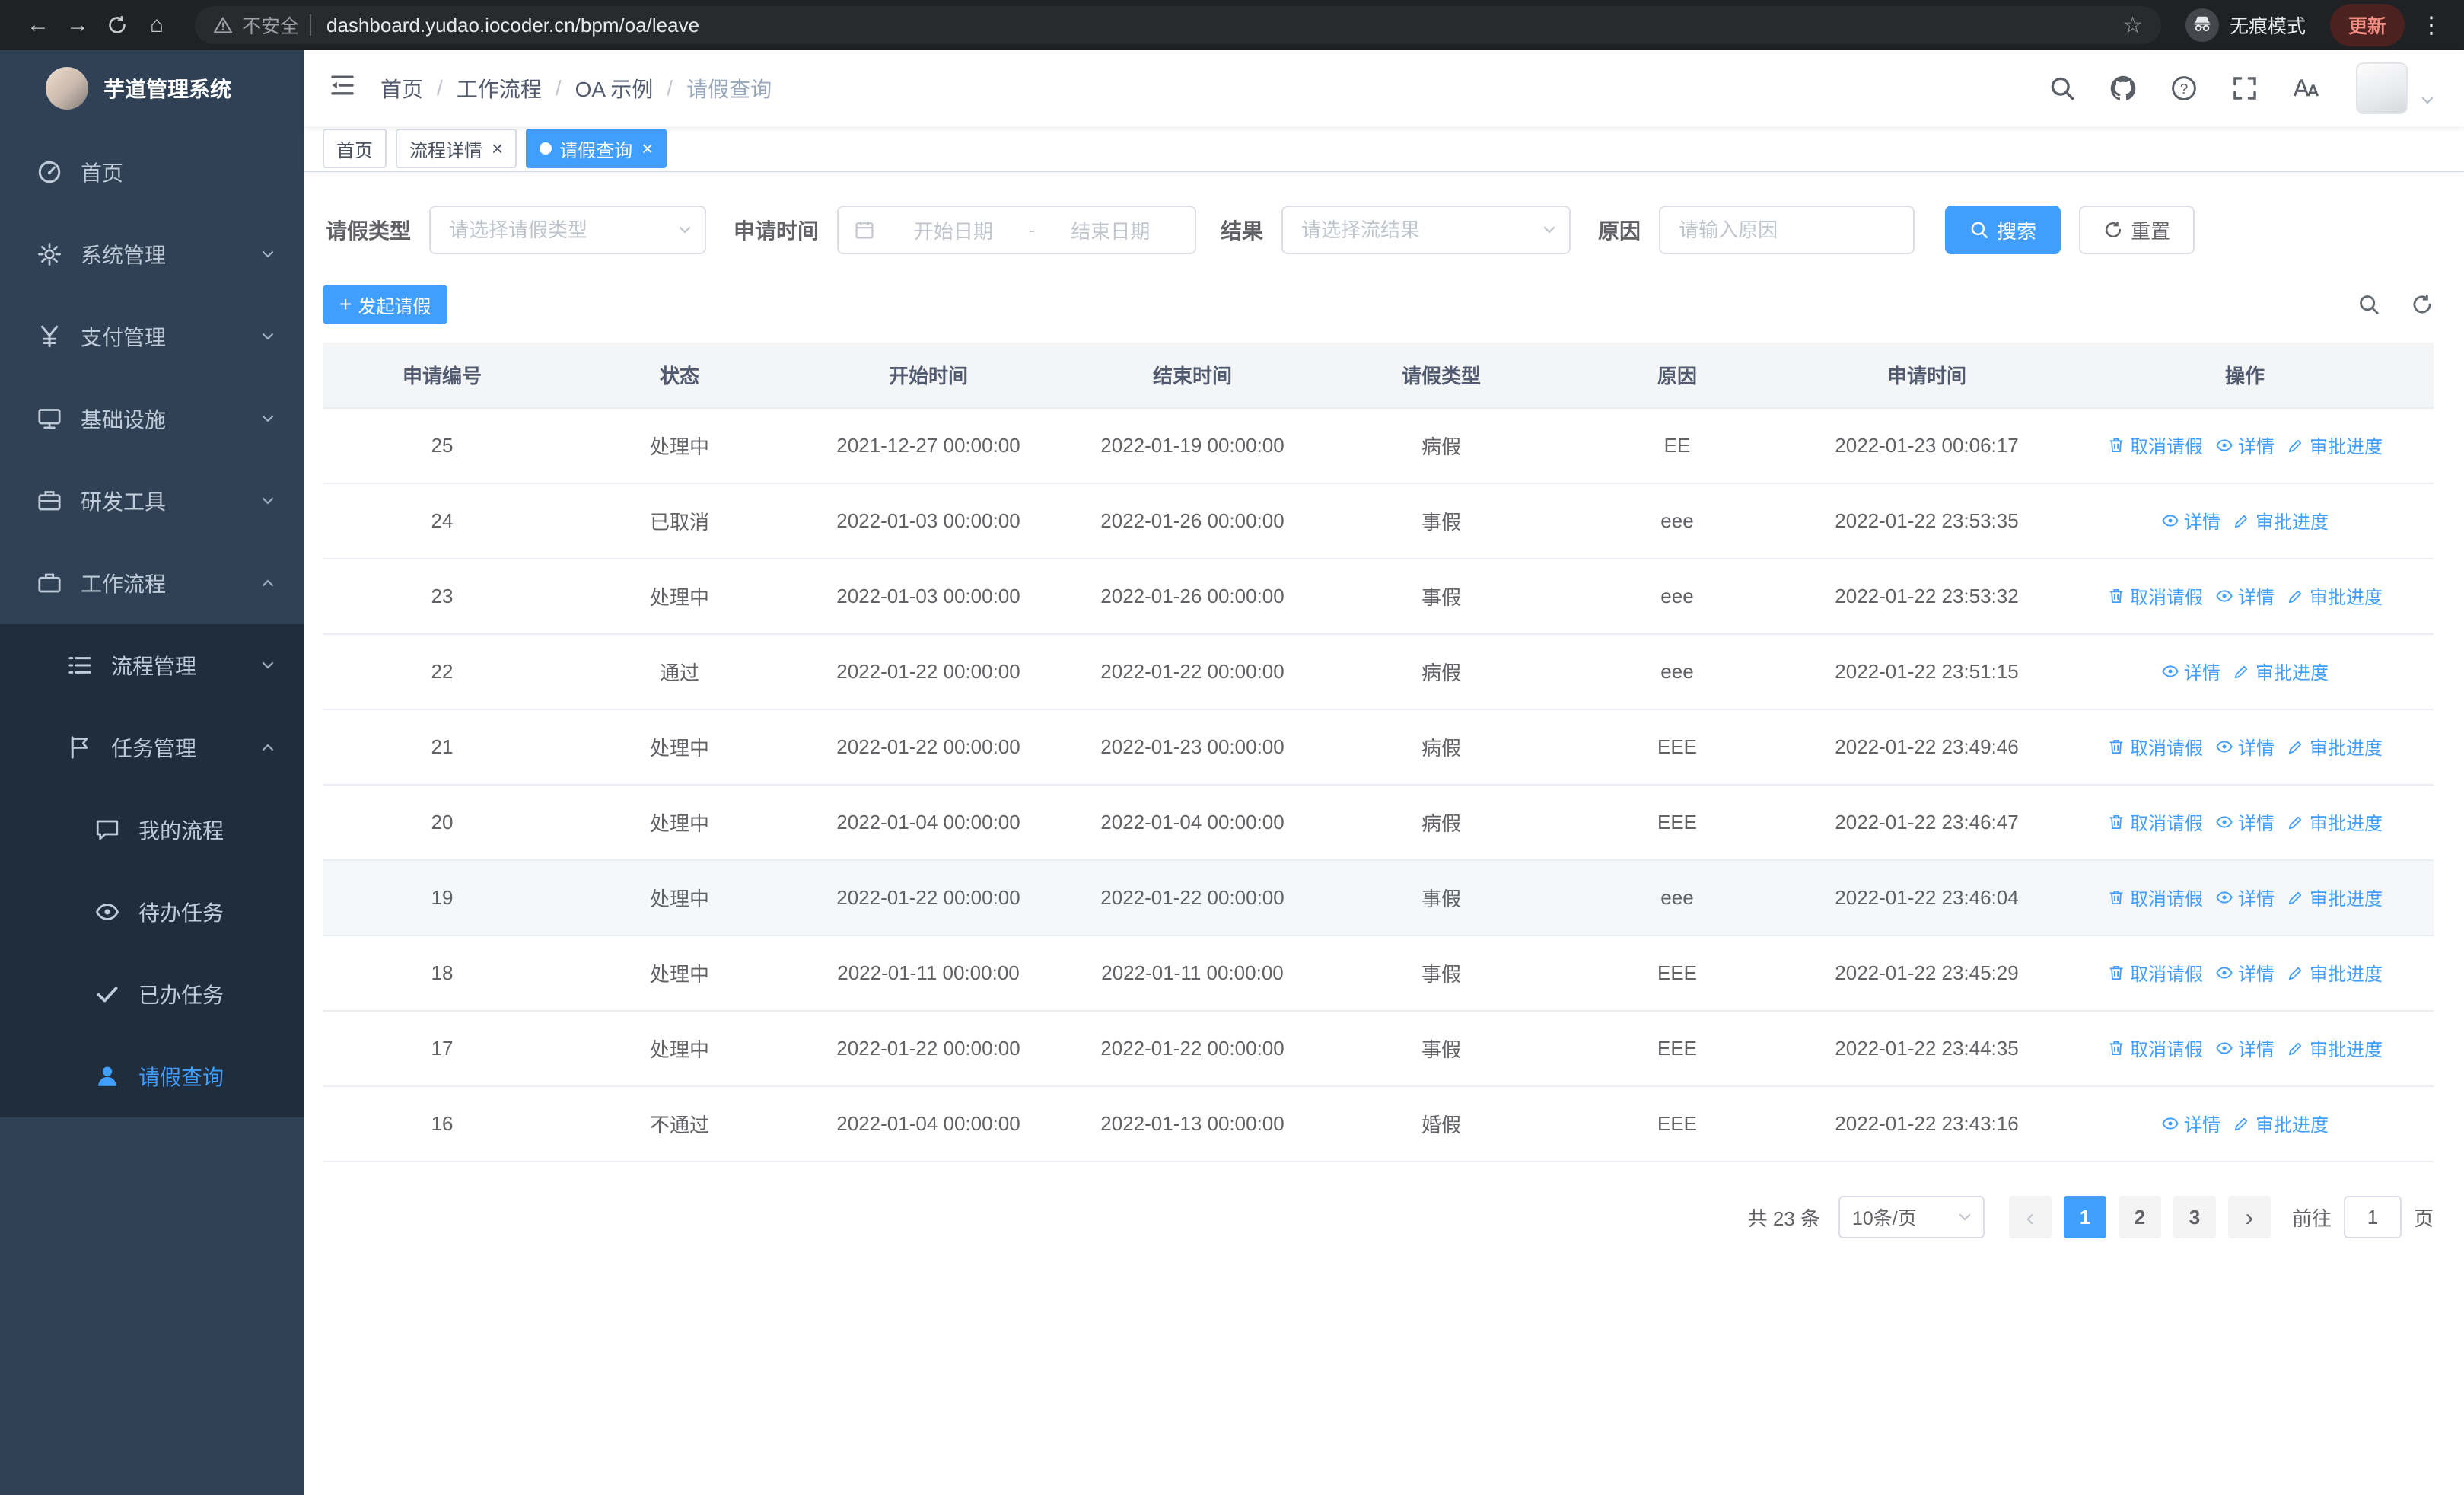 Image resolution: width=2464 pixels, height=1495 pixels. What do you see at coordinates (2003, 230) in the screenshot?
I see `search-button: 搜索` at bounding box center [2003, 230].